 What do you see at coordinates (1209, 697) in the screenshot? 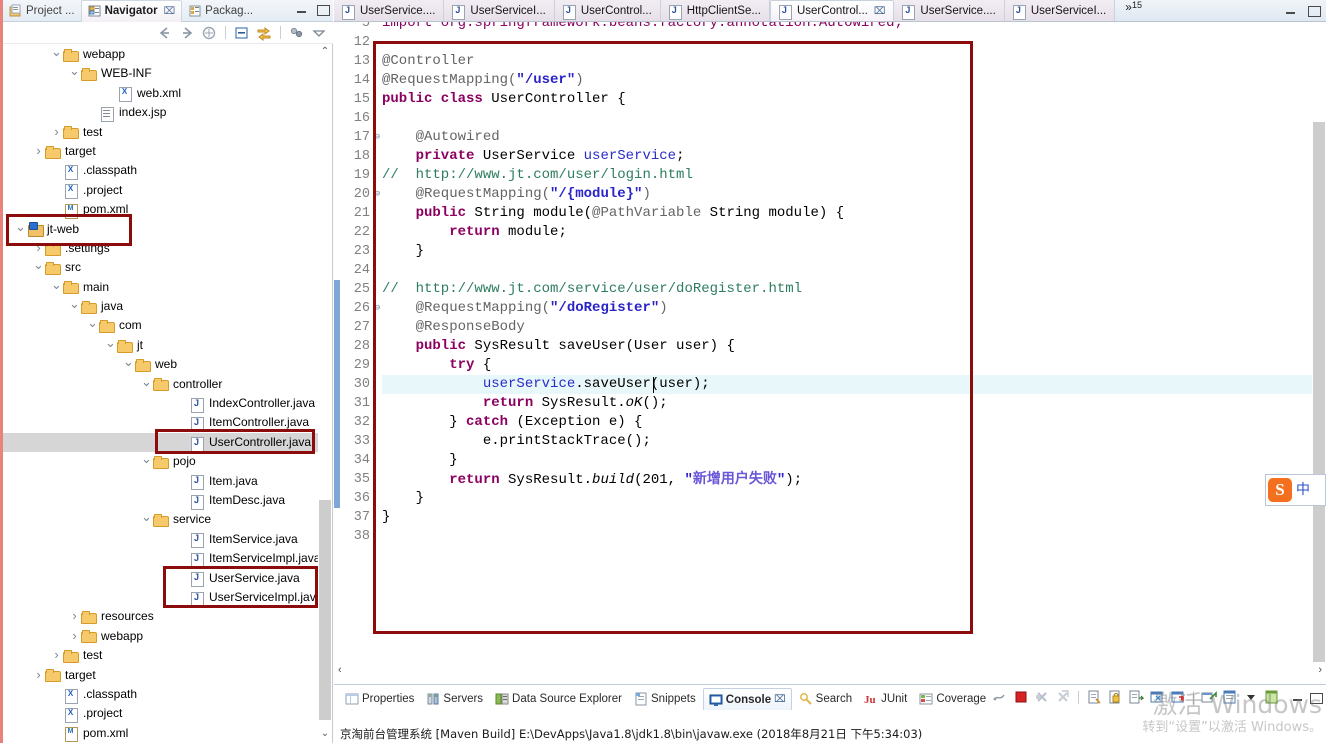
I see `open-console-icon` at bounding box center [1209, 697].